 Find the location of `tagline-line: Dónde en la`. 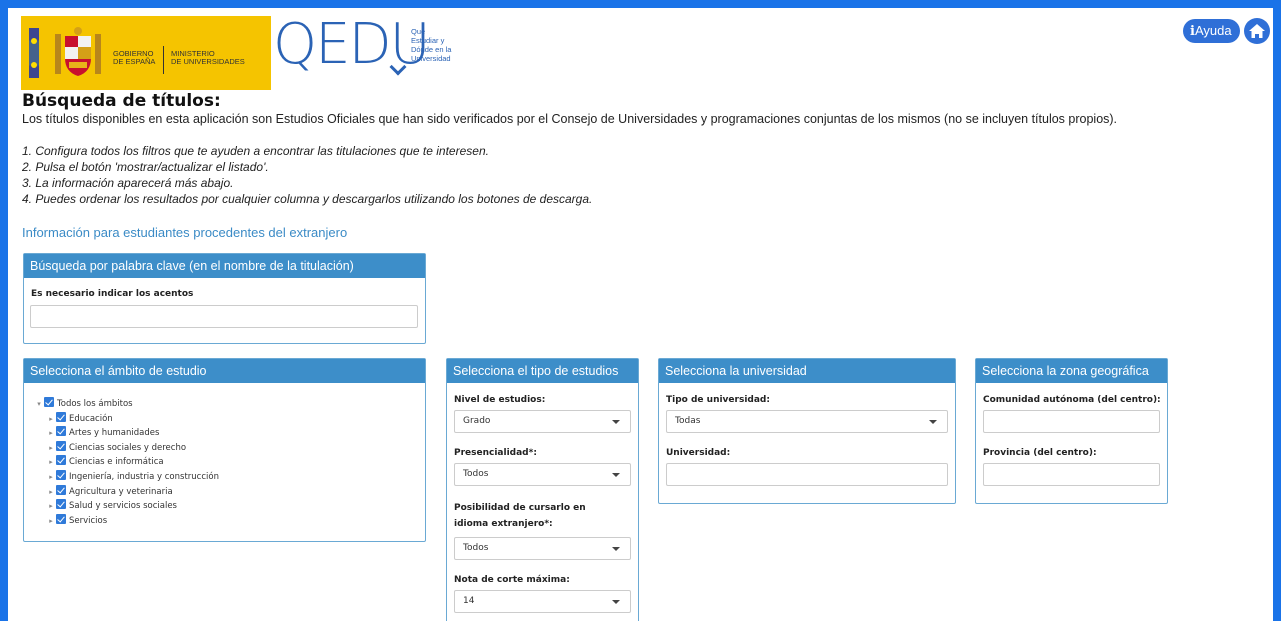

tagline-line: Dónde en la is located at coordinates (431, 49).